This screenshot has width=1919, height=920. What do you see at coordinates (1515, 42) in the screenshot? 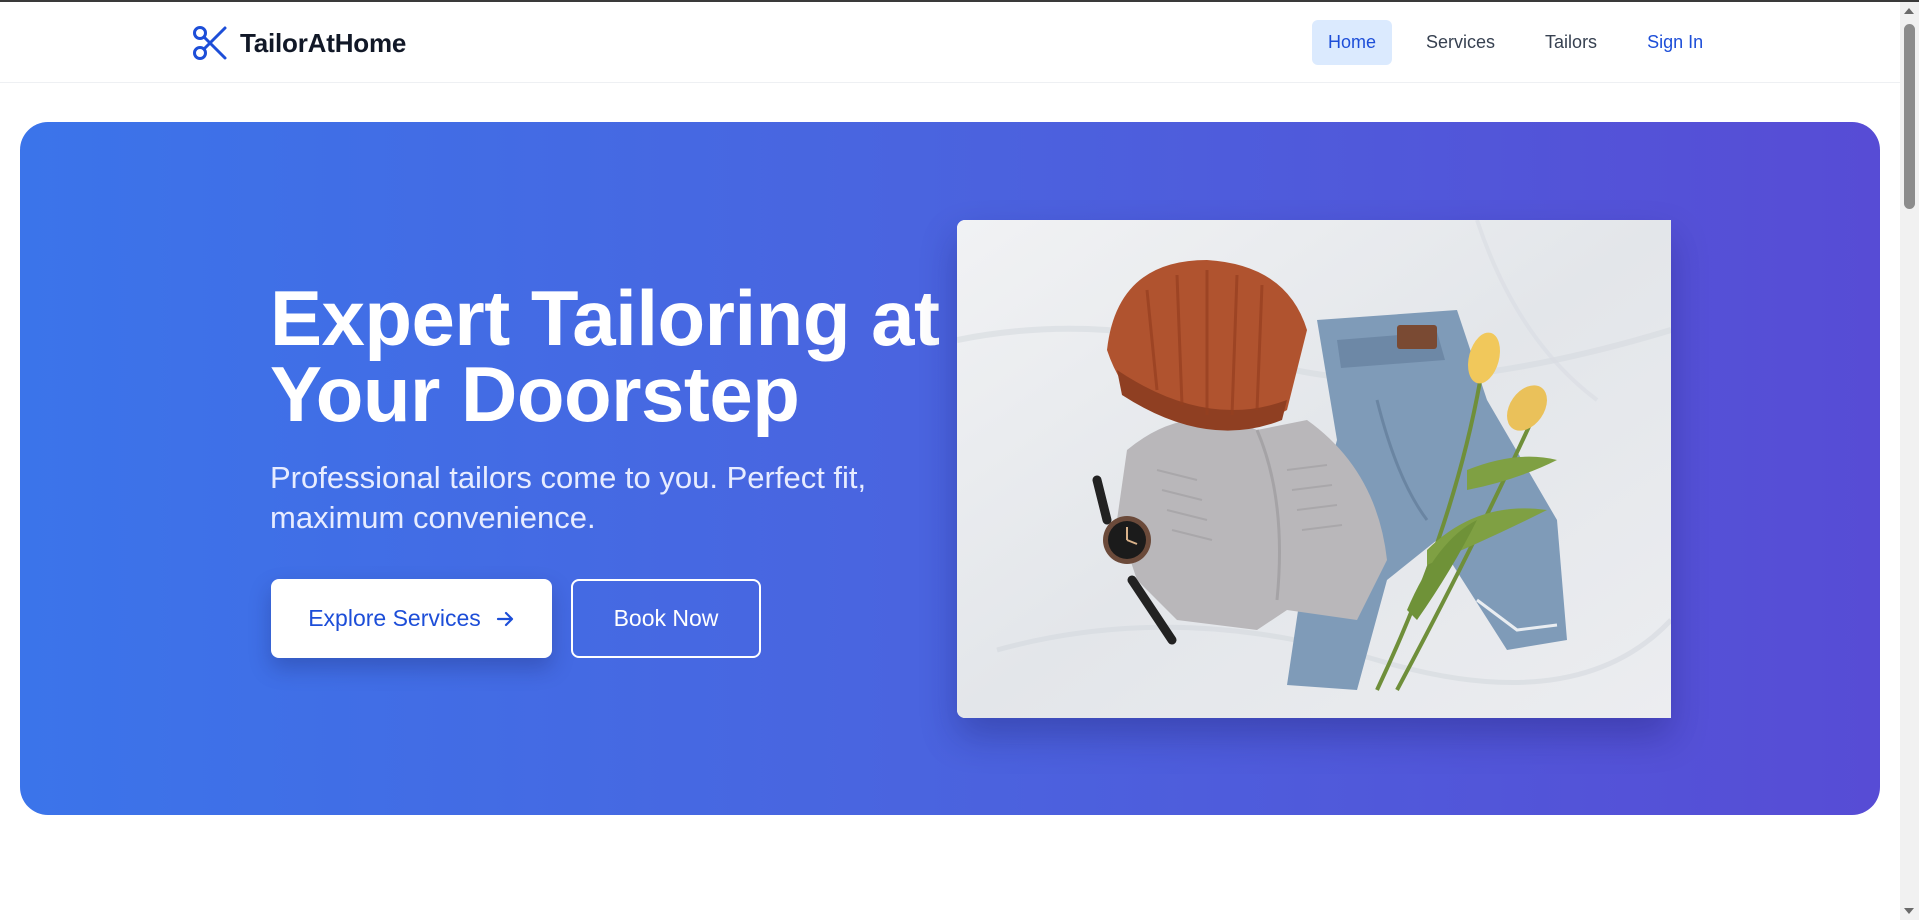
I see `main-nav: Home Services Tailors Sign In` at bounding box center [1515, 42].